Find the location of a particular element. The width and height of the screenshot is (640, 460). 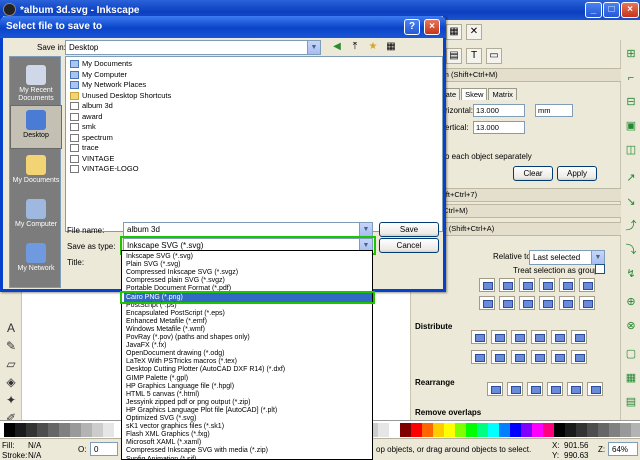

fill-stroke-icon: ▤ is located at coordinates (454, 56).